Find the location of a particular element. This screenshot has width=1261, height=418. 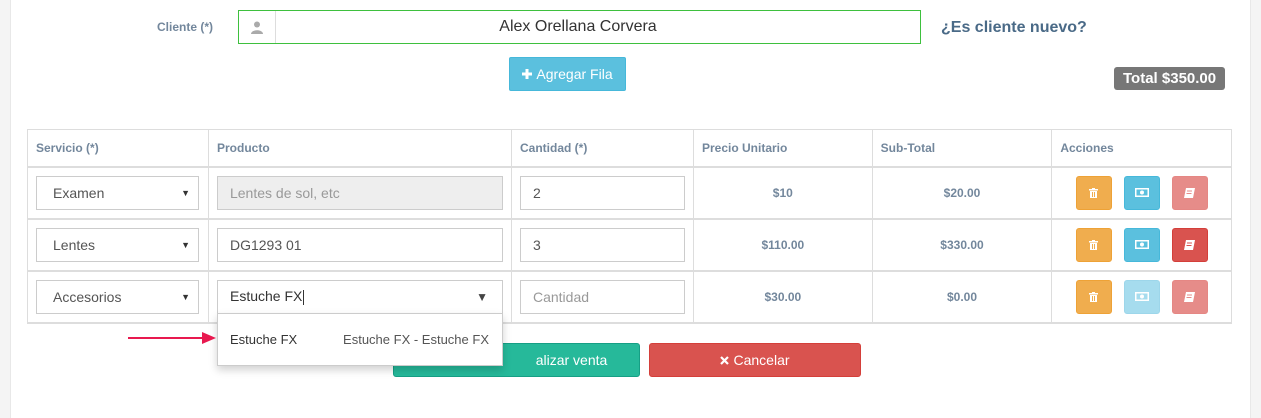

table-row: Lentes ▼ DG1293 01 3 $110.00 $330.00 is located at coordinates (629, 245).